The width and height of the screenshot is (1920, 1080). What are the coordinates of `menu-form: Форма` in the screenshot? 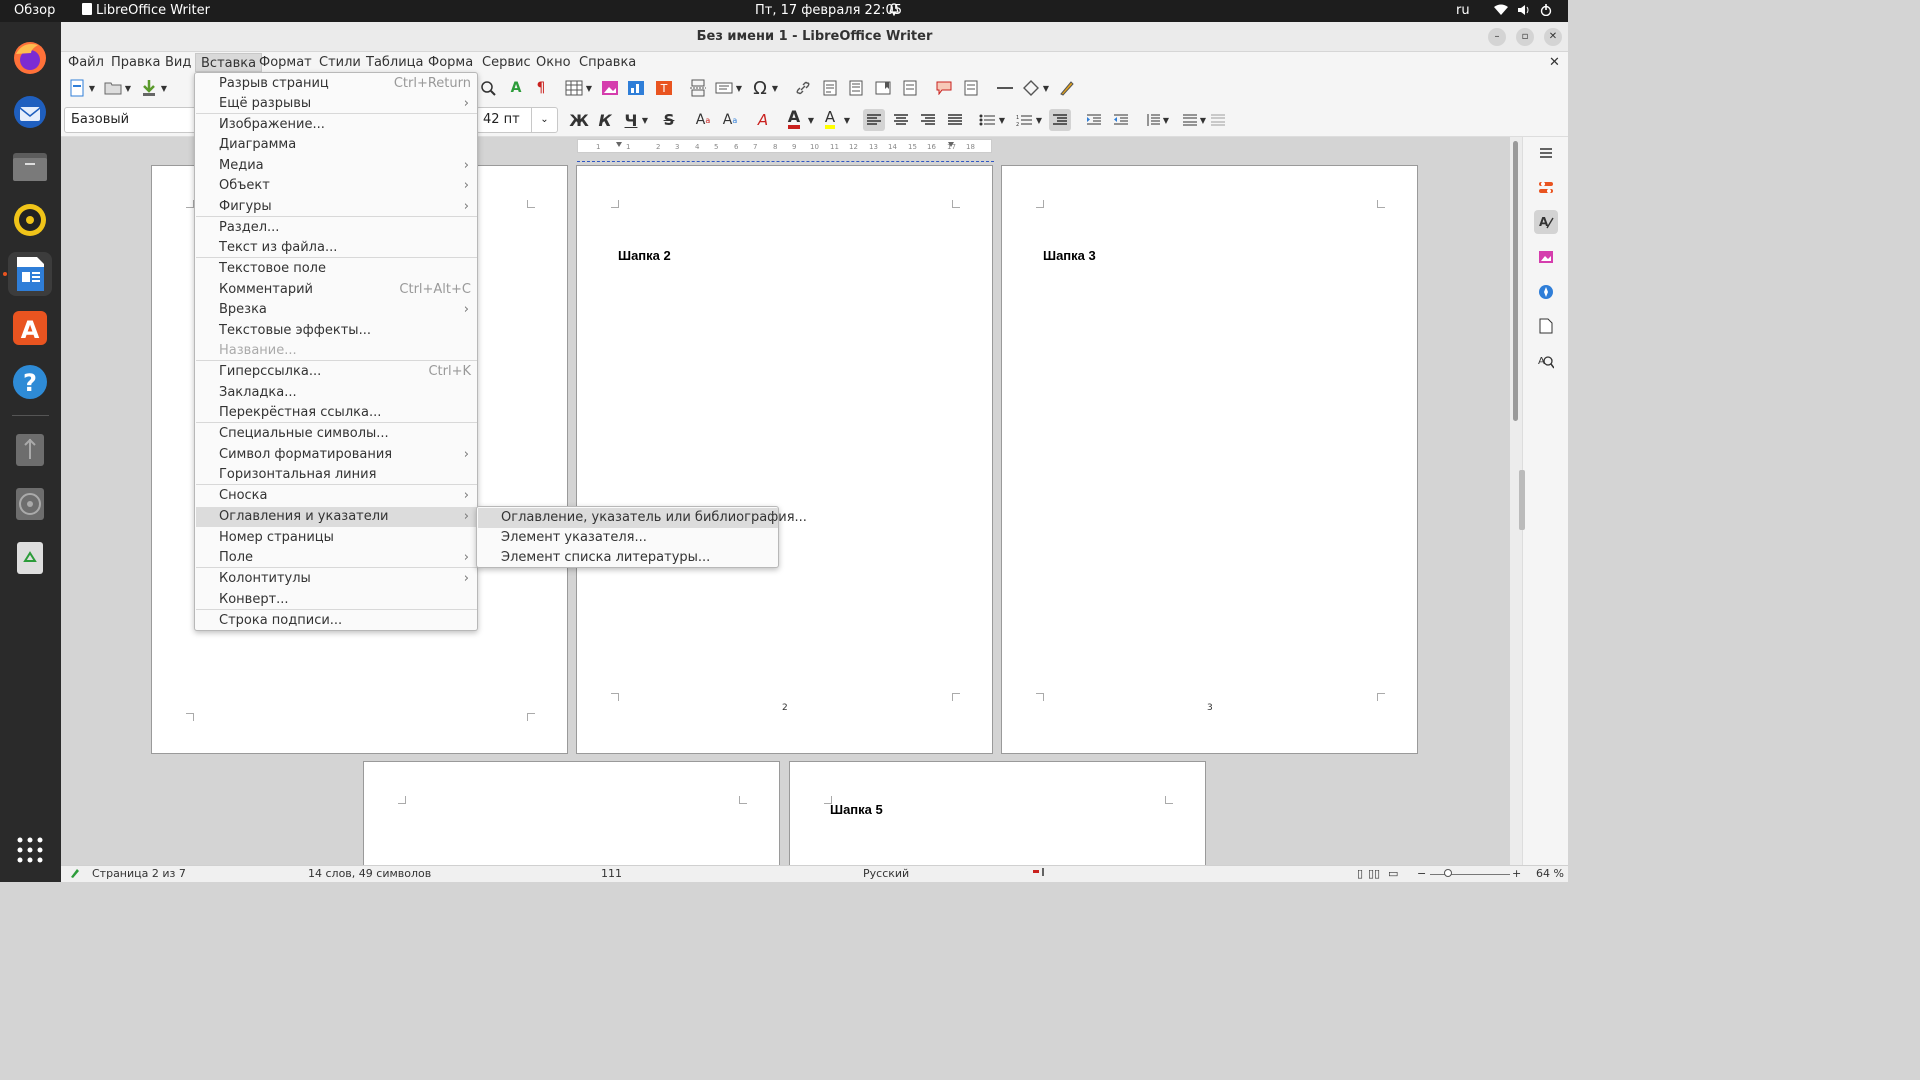 It's located at (450, 62).